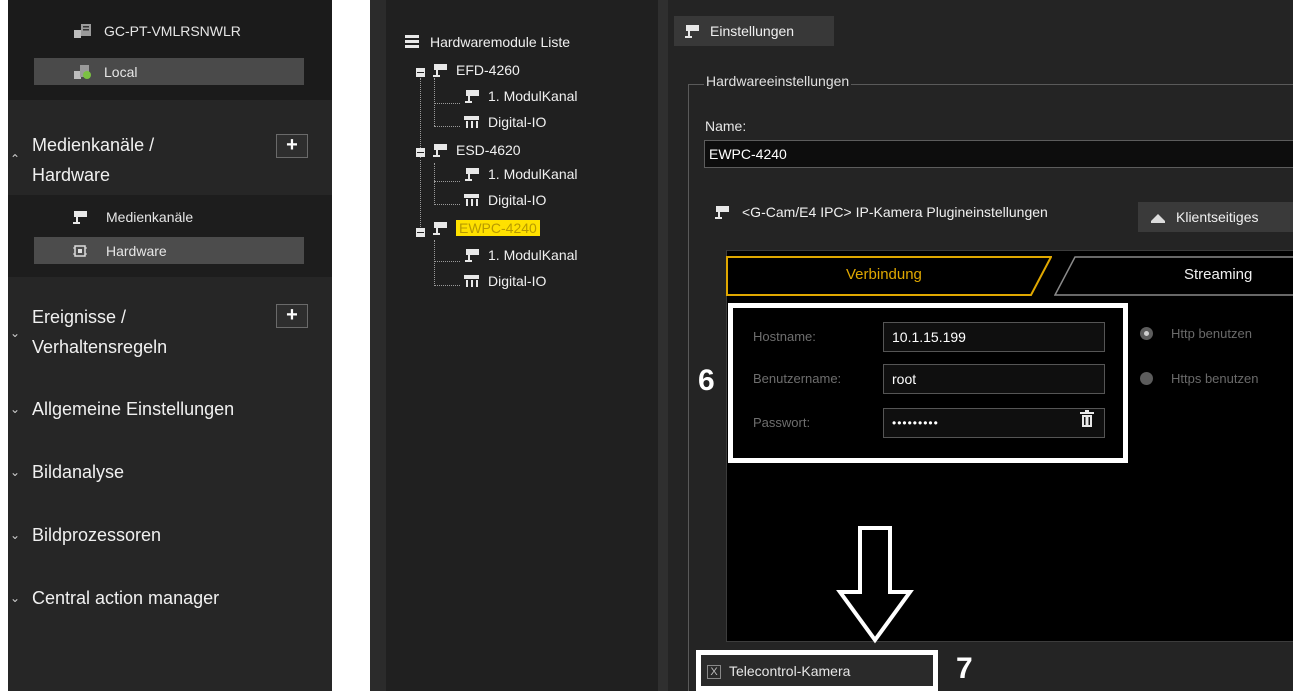 Image resolution: width=1293 pixels, height=691 pixels. Describe the element at coordinates (488, 150) in the screenshot. I see `tree-module-label: ESD-4620` at that location.